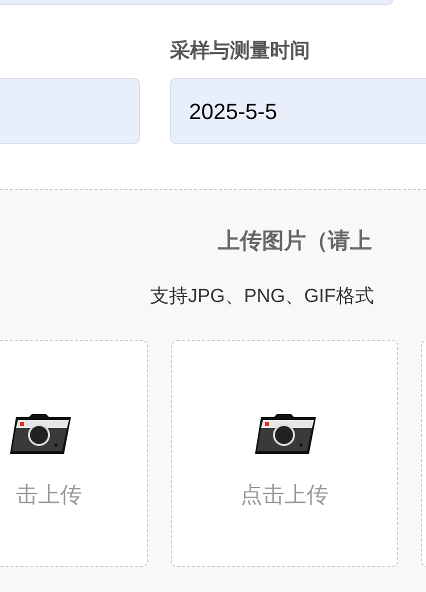  Describe the element at coordinates (74, 453) in the screenshot. I see `upload-card: 击上传` at that location.